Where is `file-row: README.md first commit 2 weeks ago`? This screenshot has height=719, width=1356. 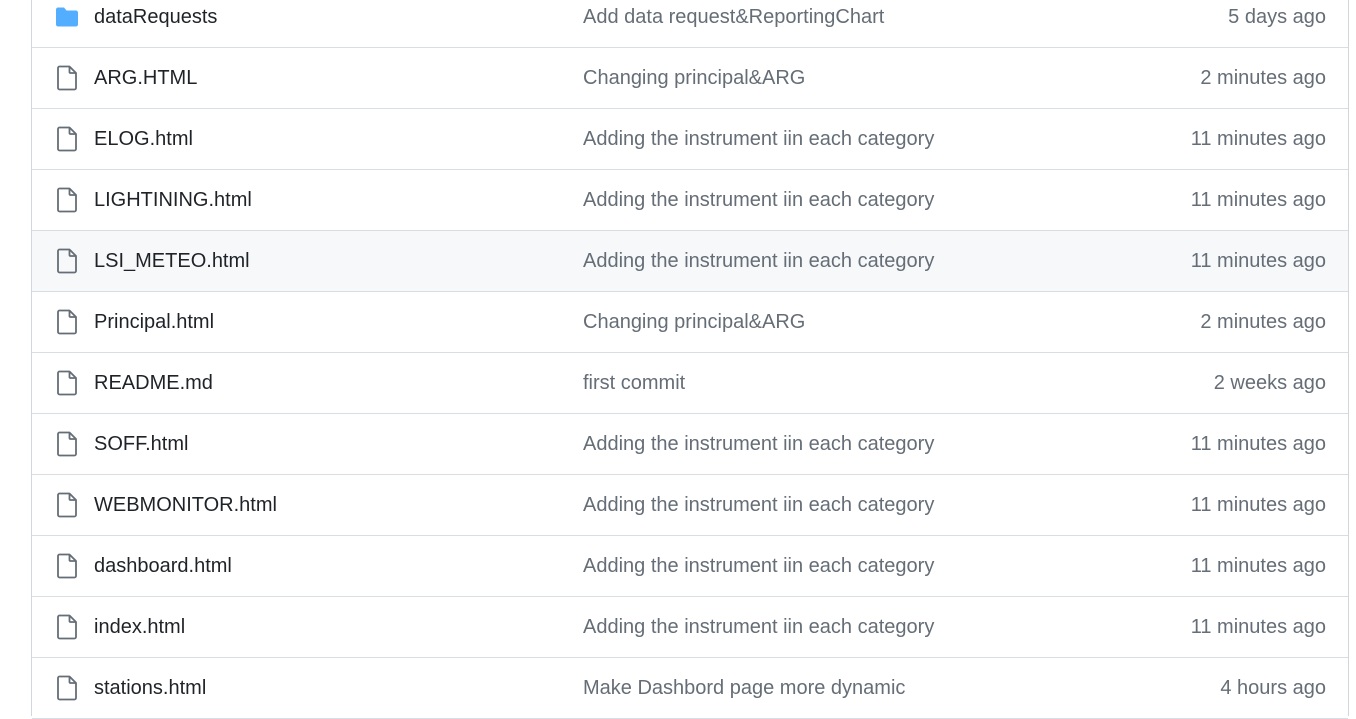
file-row: README.md first commit 2 weeks ago is located at coordinates (690, 383).